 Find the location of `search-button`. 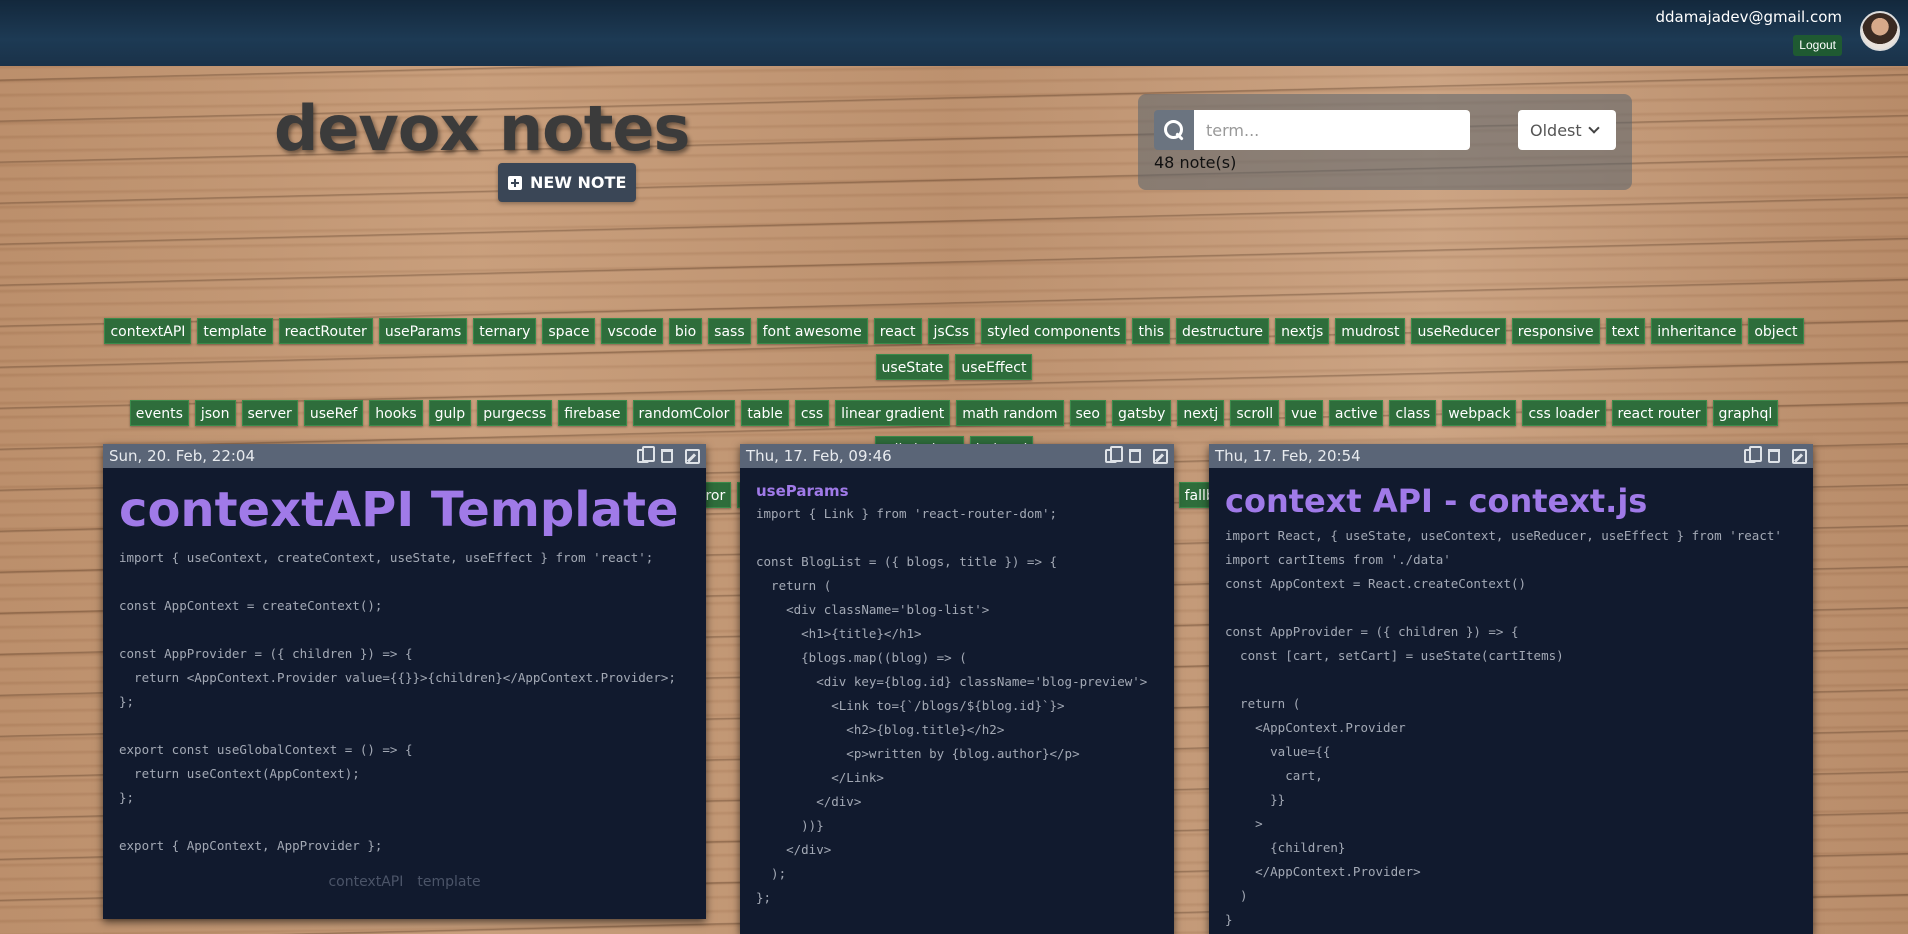

search-button is located at coordinates (1174, 130).